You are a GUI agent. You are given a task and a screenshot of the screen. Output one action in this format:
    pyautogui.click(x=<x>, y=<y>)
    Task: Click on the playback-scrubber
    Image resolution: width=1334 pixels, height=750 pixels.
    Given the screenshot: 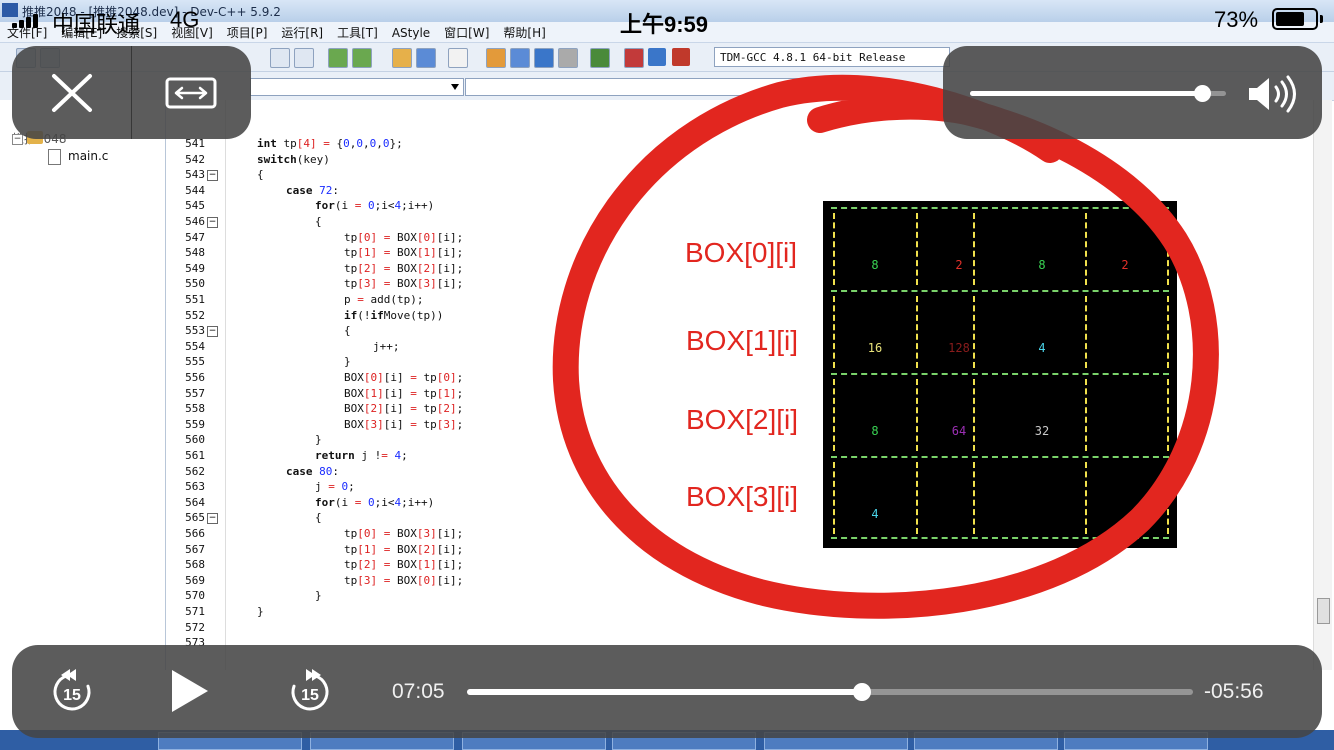 What is the action you would take?
    pyautogui.click(x=830, y=692)
    